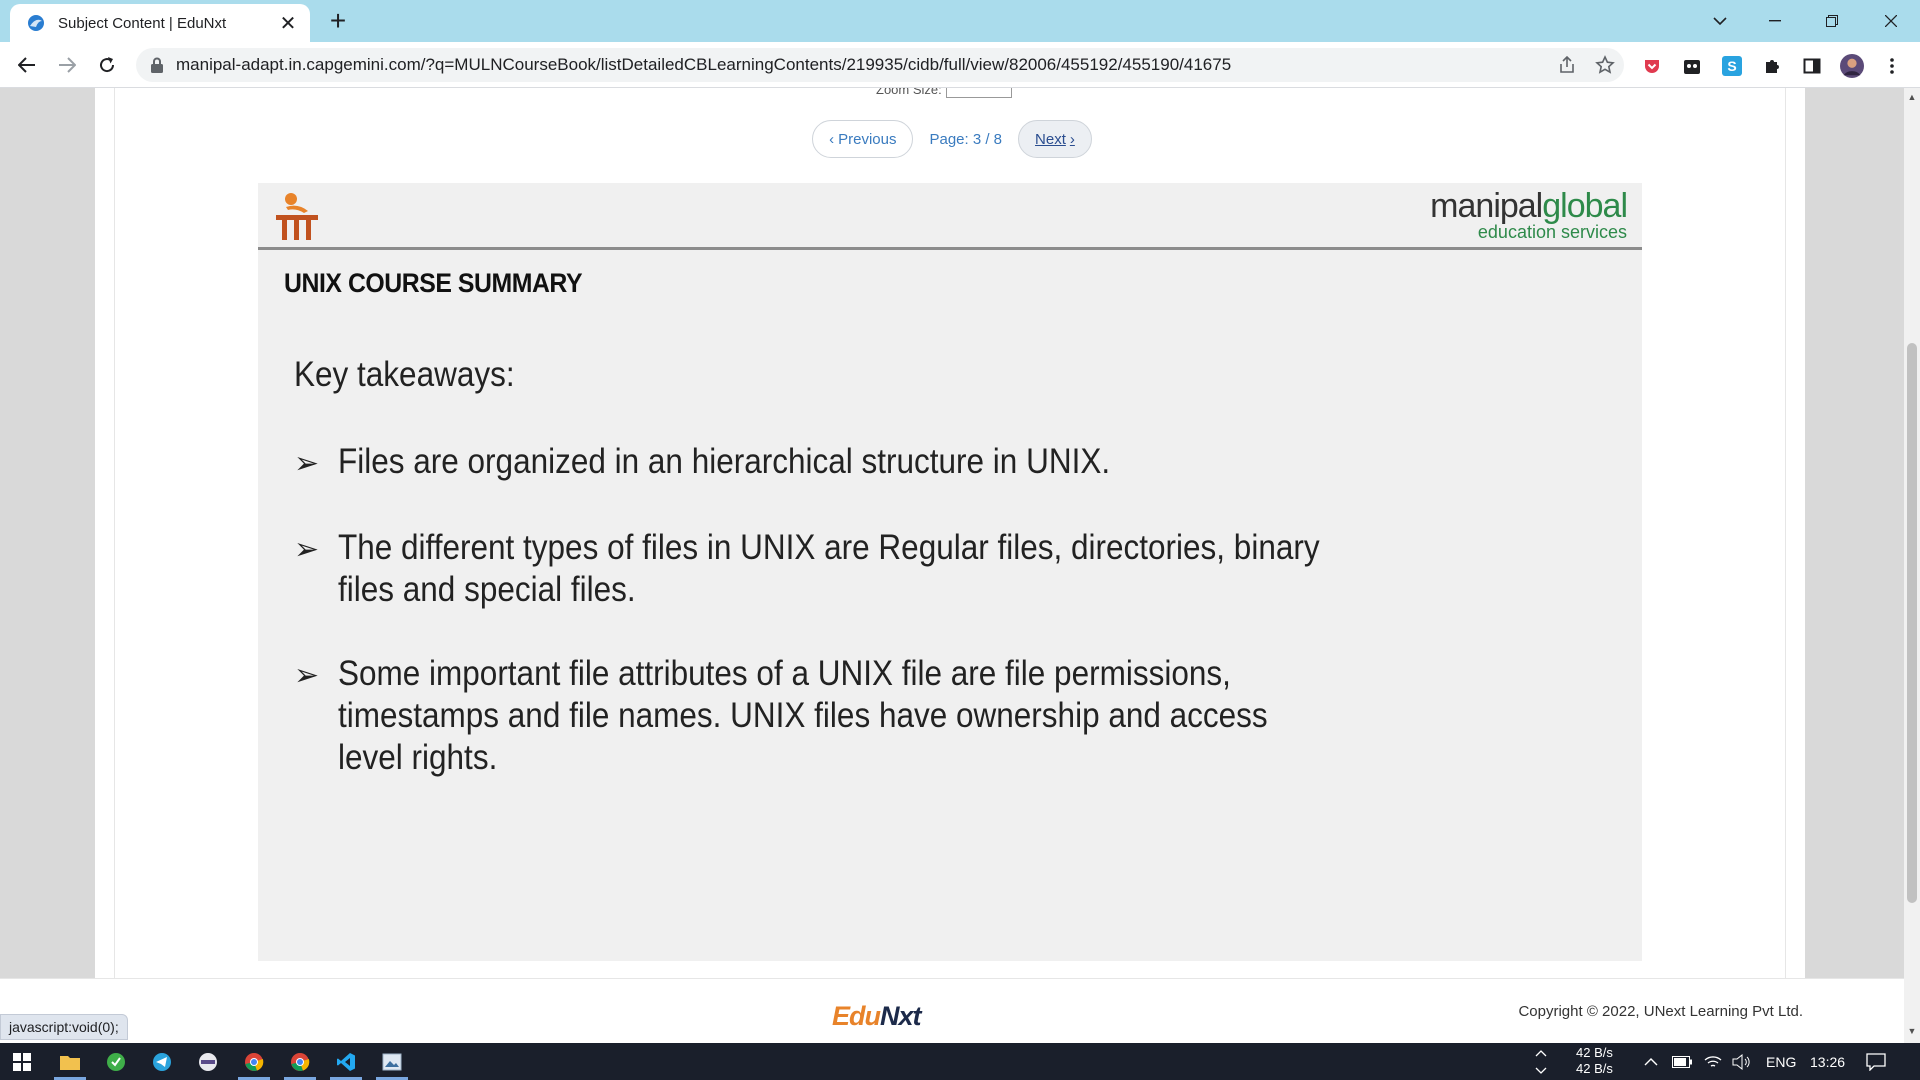  Describe the element at coordinates (1567, 65) in the screenshot. I see `share-icon` at that location.